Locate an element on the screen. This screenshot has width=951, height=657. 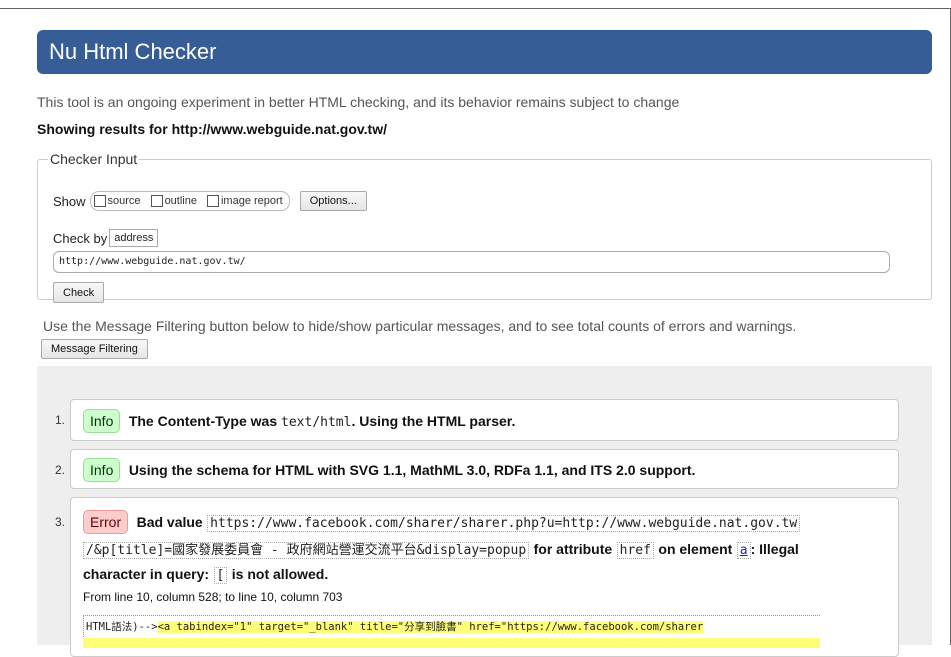
option-outline: outline is located at coordinates (173, 201).